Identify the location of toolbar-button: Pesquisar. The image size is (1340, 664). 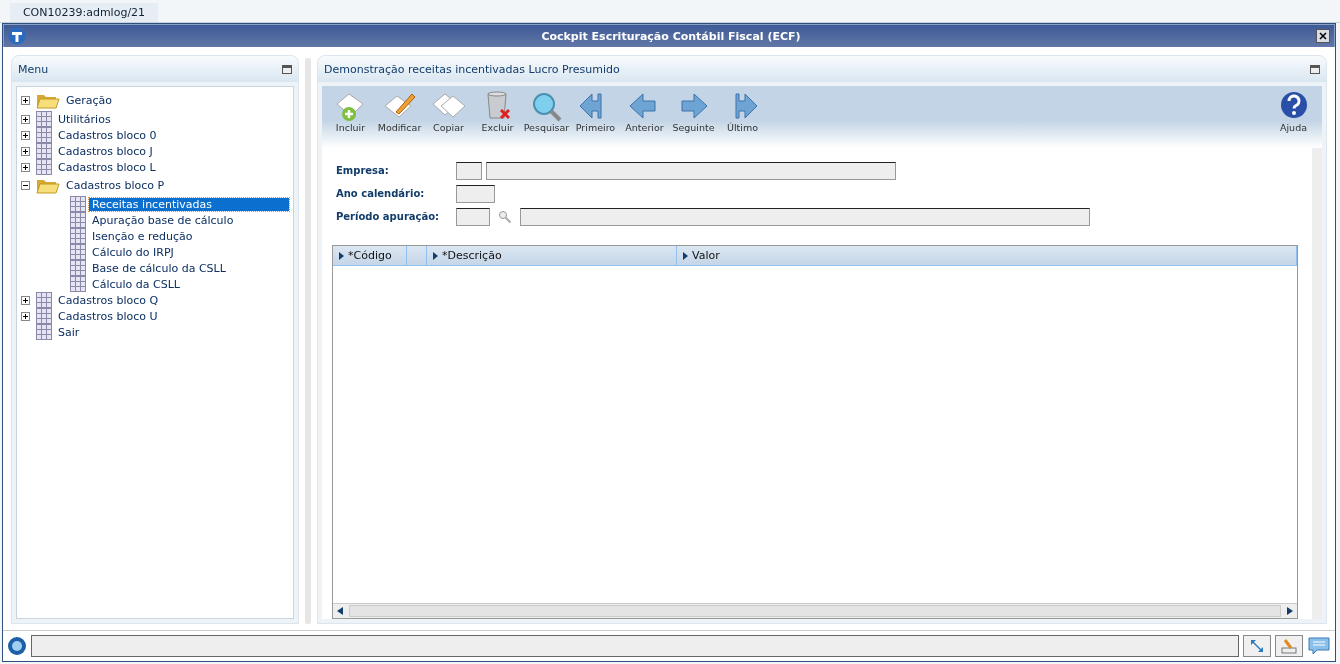
(546, 111).